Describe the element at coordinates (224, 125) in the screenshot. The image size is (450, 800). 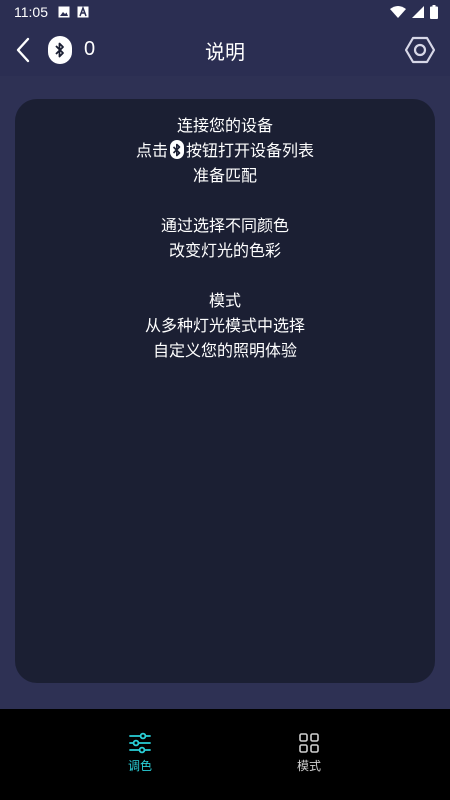
I see `instruction-line: 连接您的设备` at that location.